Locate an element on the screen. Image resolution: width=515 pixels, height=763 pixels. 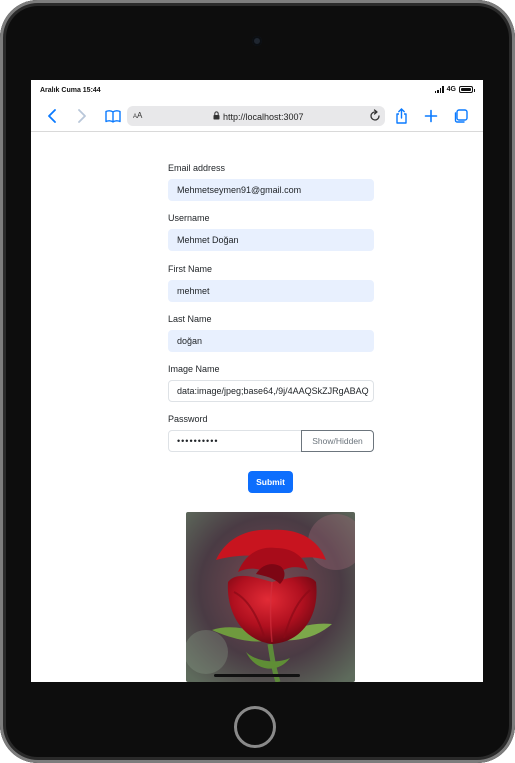
browser-toolbar: AA http://localhost:3007 is located at coordinates (257, 116).